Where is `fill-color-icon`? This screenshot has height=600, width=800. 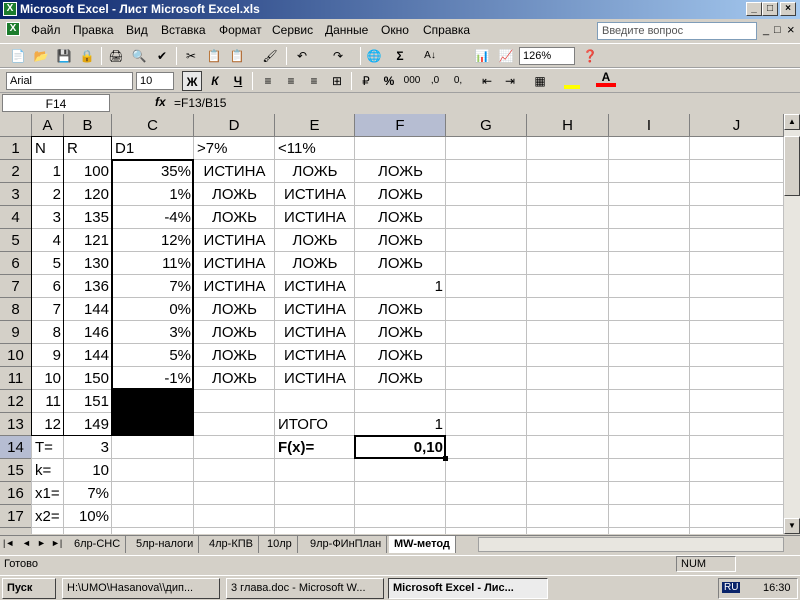
fill-color-icon is located at coordinates (572, 81).